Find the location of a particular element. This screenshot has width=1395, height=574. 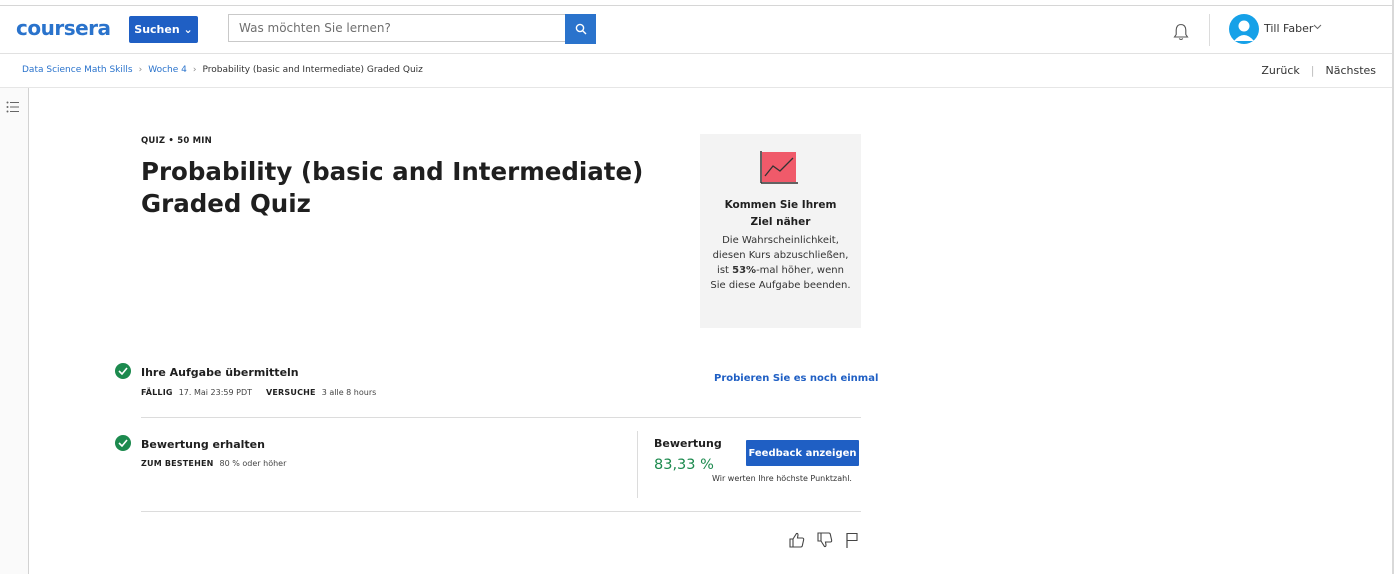

user-avatar is located at coordinates (1244, 29).